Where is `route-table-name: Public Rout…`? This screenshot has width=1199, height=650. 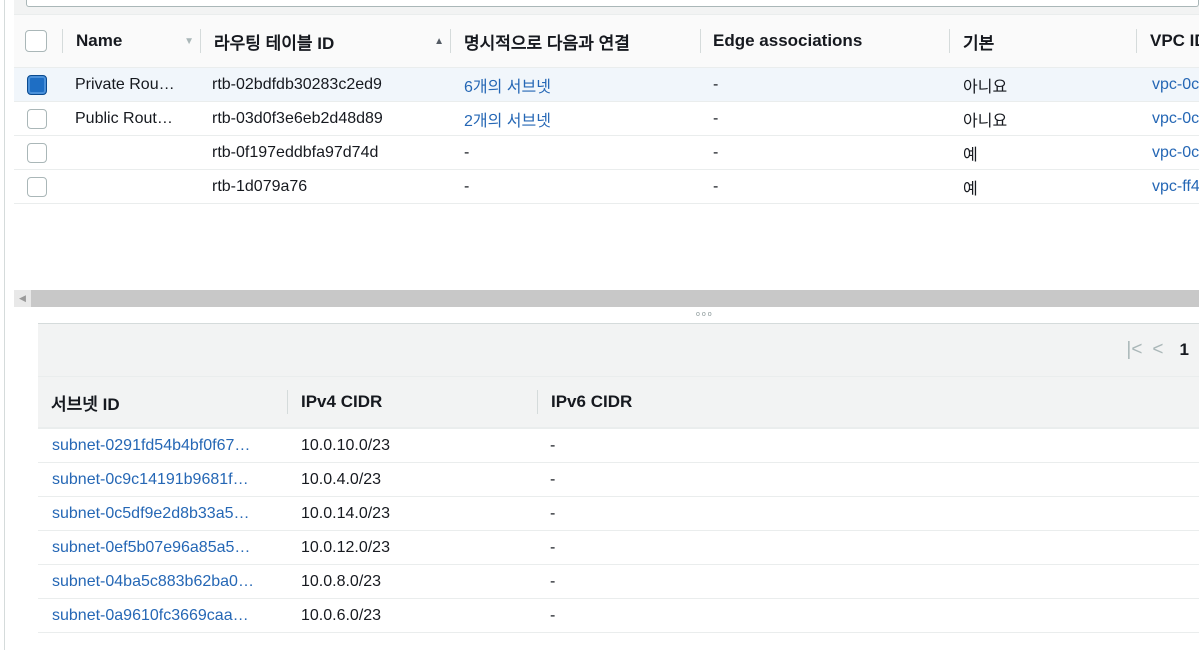 route-table-name: Public Rout… is located at coordinates (124, 118).